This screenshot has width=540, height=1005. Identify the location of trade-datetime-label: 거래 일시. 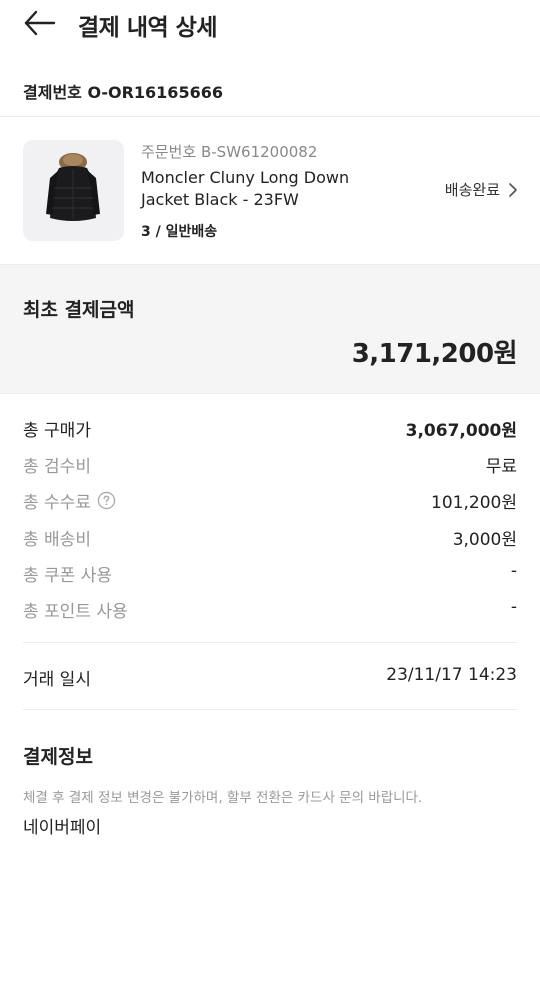
(57, 680).